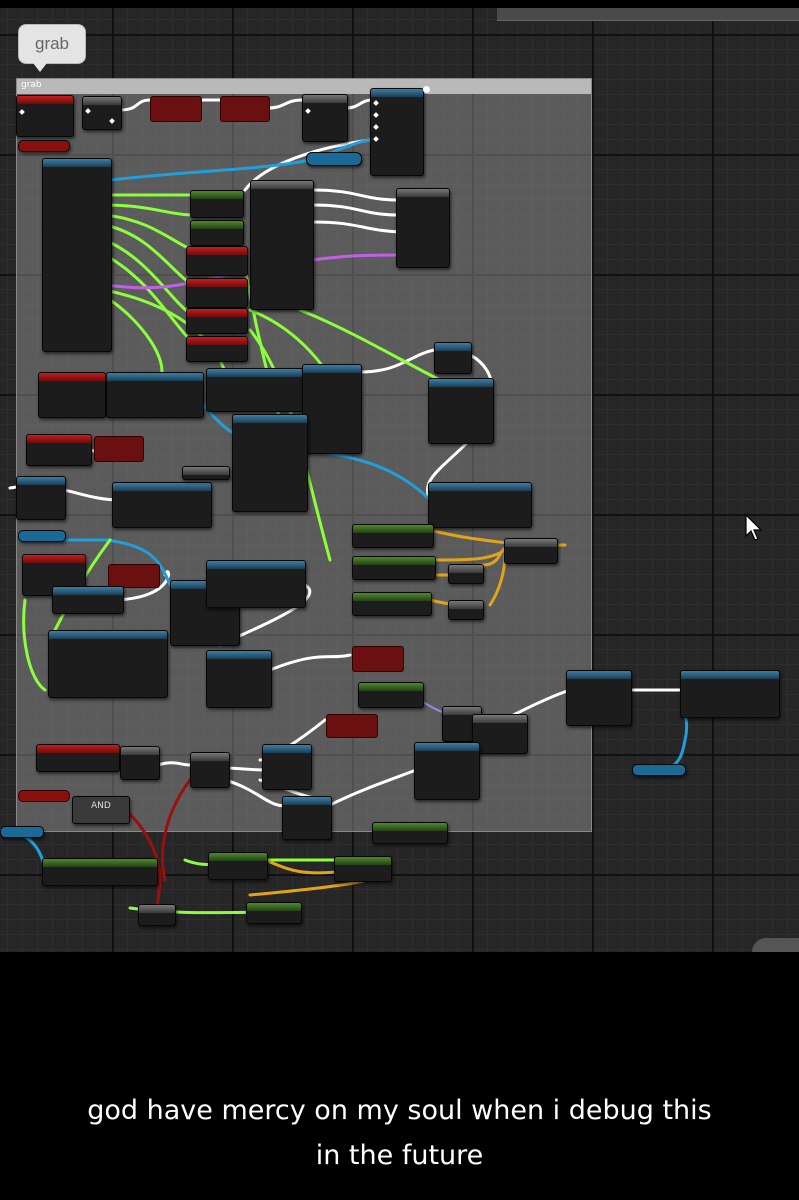 Image resolution: width=799 pixels, height=1200 pixels. What do you see at coordinates (426, 89) in the screenshot?
I see `reroute-node` at bounding box center [426, 89].